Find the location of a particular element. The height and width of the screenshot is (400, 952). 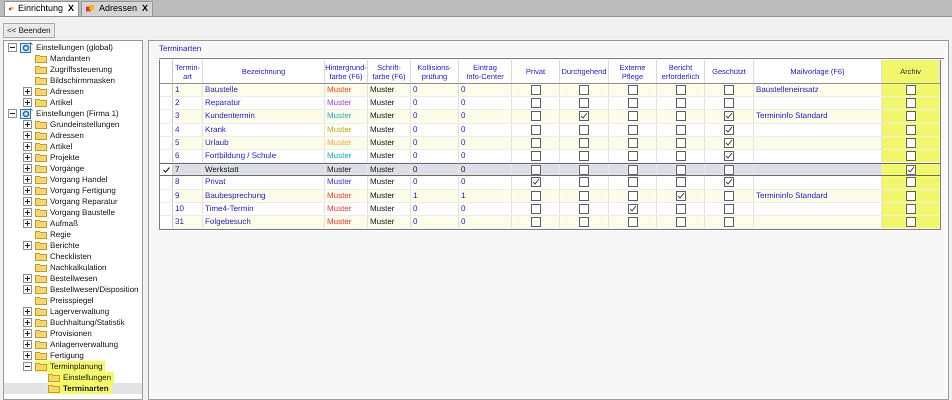

close-button: X is located at coordinates (71, 9).